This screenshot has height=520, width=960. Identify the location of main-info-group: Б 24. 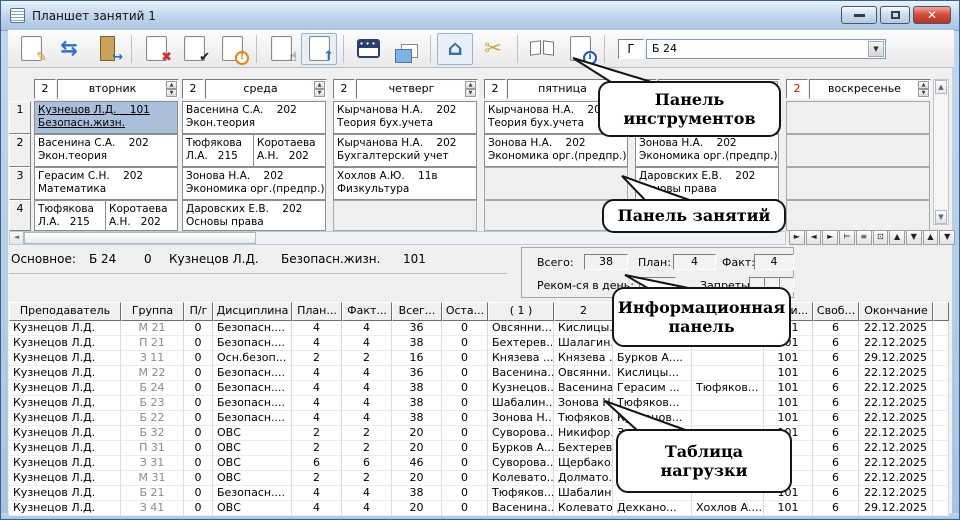
(103, 259).